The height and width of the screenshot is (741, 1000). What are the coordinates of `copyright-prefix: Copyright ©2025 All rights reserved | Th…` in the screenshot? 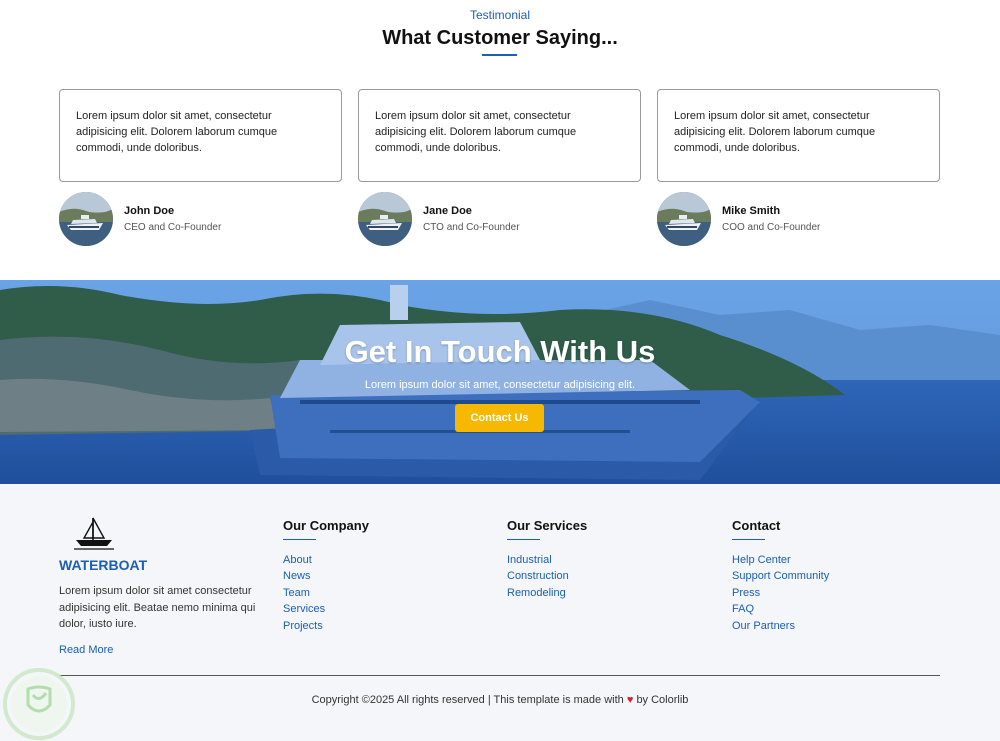 It's located at (467, 700).